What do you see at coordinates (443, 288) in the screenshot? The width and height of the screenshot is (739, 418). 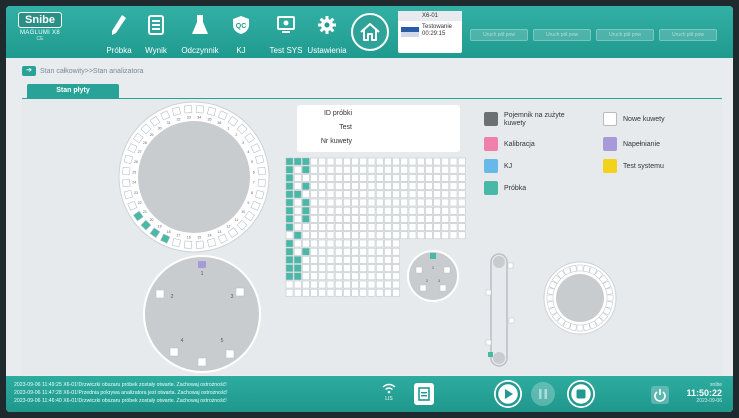 I see `incubation-slot` at bounding box center [443, 288].